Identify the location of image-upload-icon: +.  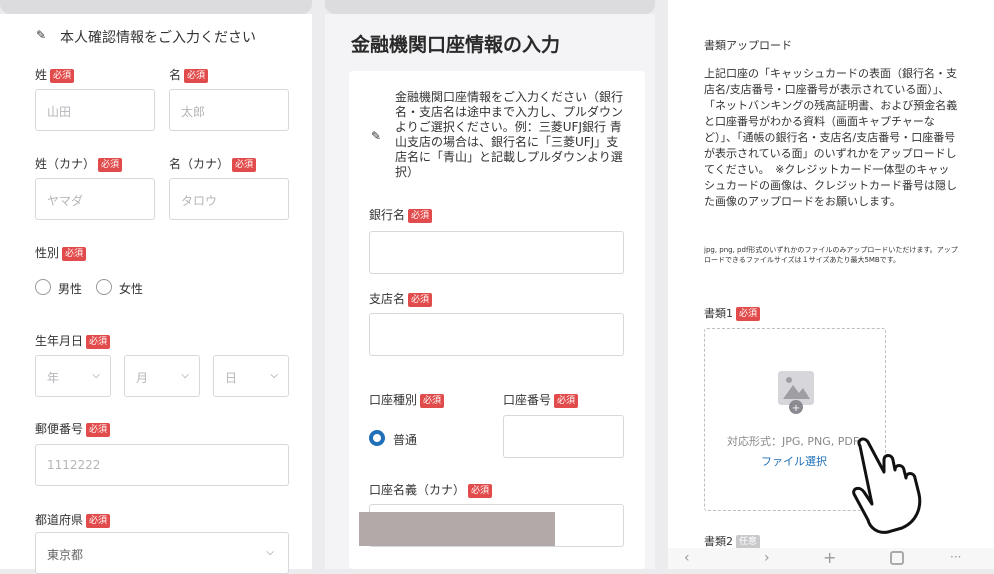
(796, 392).